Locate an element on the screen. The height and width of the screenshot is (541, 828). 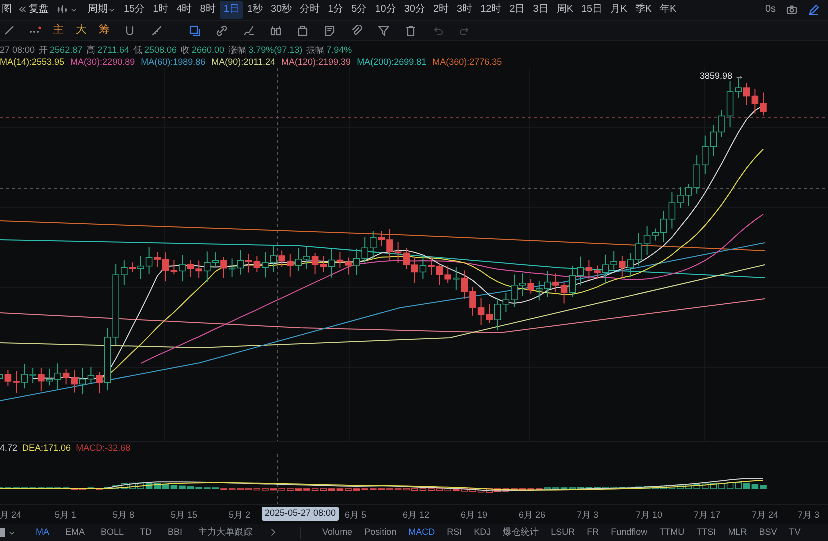
indicator-tab: 主力大单跟踪 is located at coordinates (225, 533).